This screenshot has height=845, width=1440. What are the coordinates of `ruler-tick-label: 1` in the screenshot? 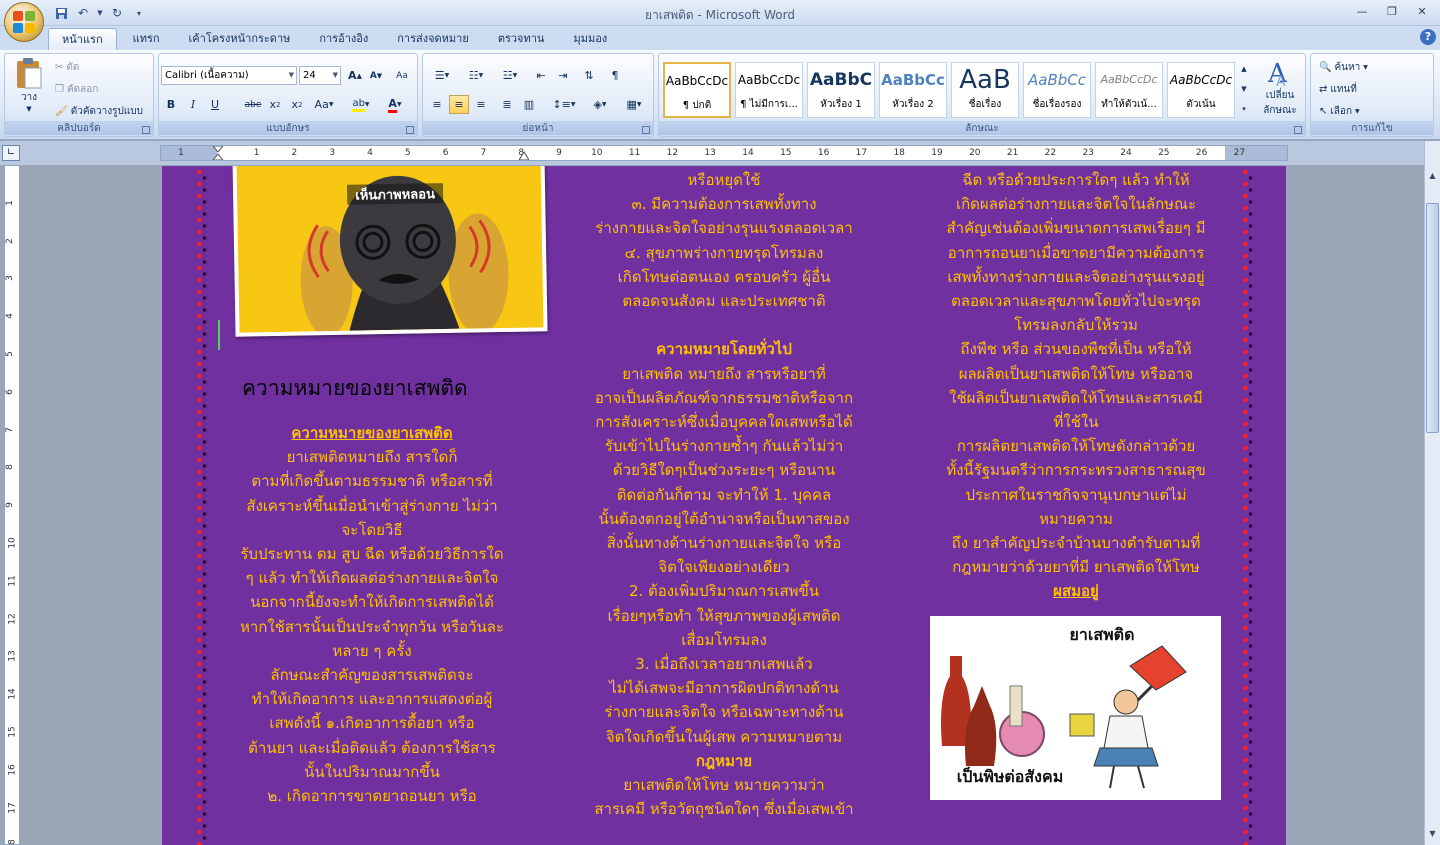 It's located at (181, 153).